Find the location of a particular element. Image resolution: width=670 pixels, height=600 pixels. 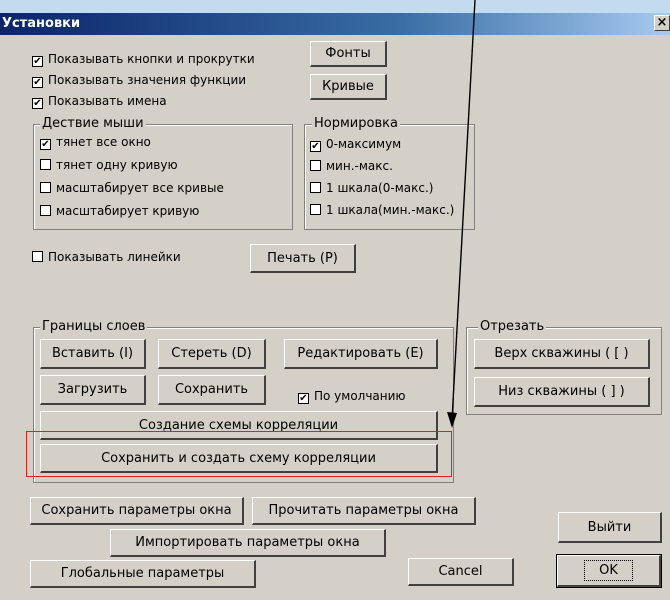

arrow-line is located at coordinates (463, 210).